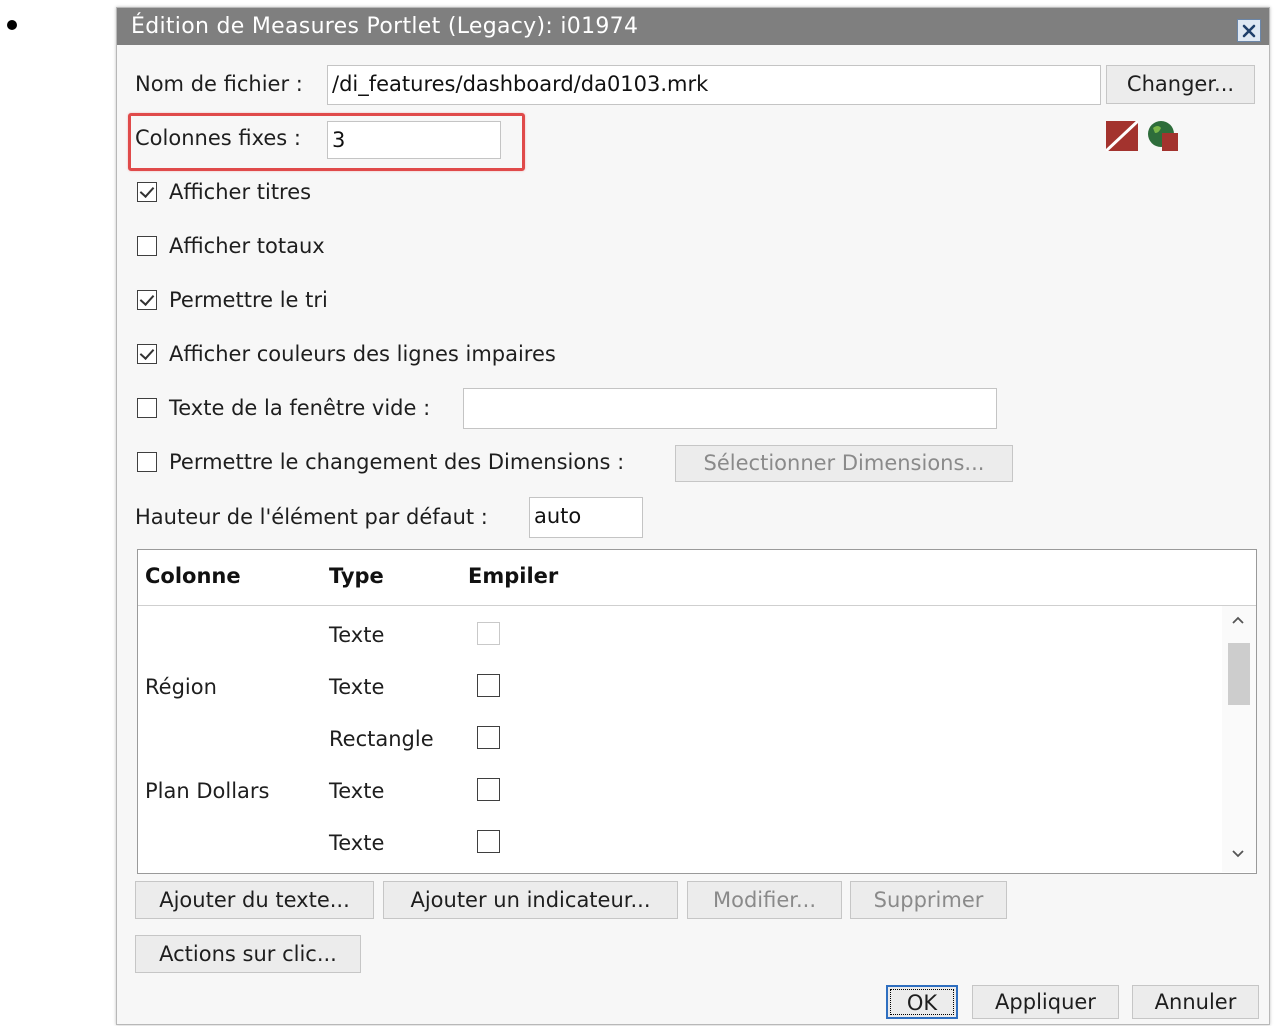 The image size is (1277, 1026). What do you see at coordinates (300, 408) in the screenshot?
I see `empty-window-text-label: Texte de la fenêtre vide :` at bounding box center [300, 408].